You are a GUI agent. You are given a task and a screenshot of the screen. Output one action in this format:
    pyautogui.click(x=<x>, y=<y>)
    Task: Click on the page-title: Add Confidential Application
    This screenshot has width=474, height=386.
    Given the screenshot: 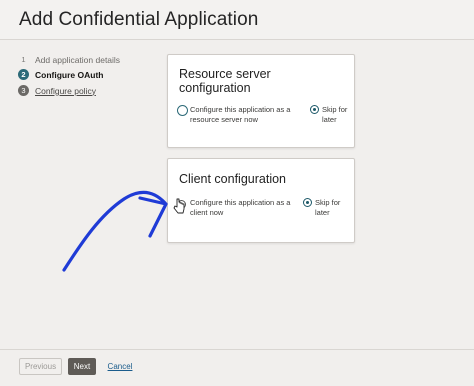 What is the action you would take?
    pyautogui.click(x=139, y=19)
    